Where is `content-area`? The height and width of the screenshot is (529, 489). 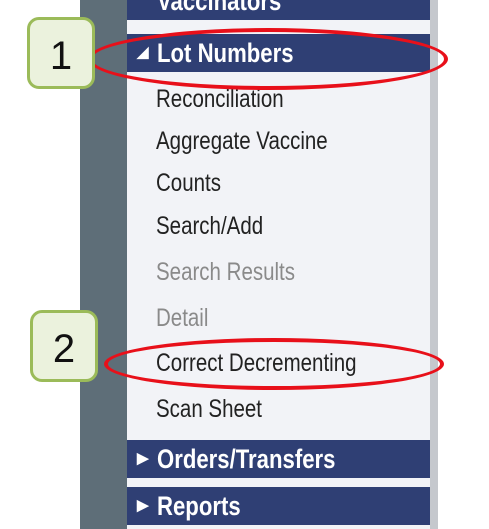 content-area is located at coordinates (463, 264).